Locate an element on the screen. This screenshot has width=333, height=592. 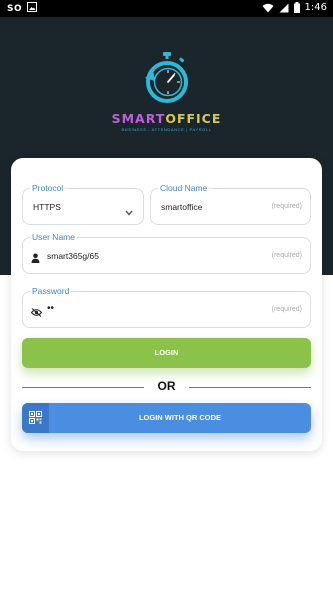
cloud-name-required-hint: (required) is located at coordinates (286, 206).